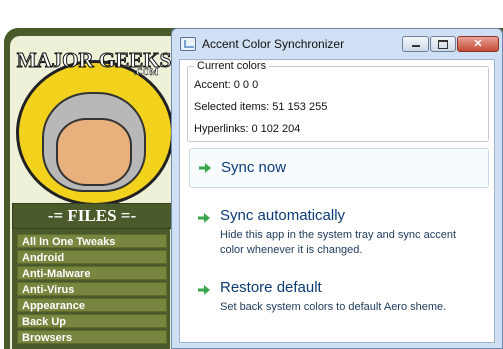 The image size is (503, 349). I want to click on category-link: Appearance, so click(92, 305).